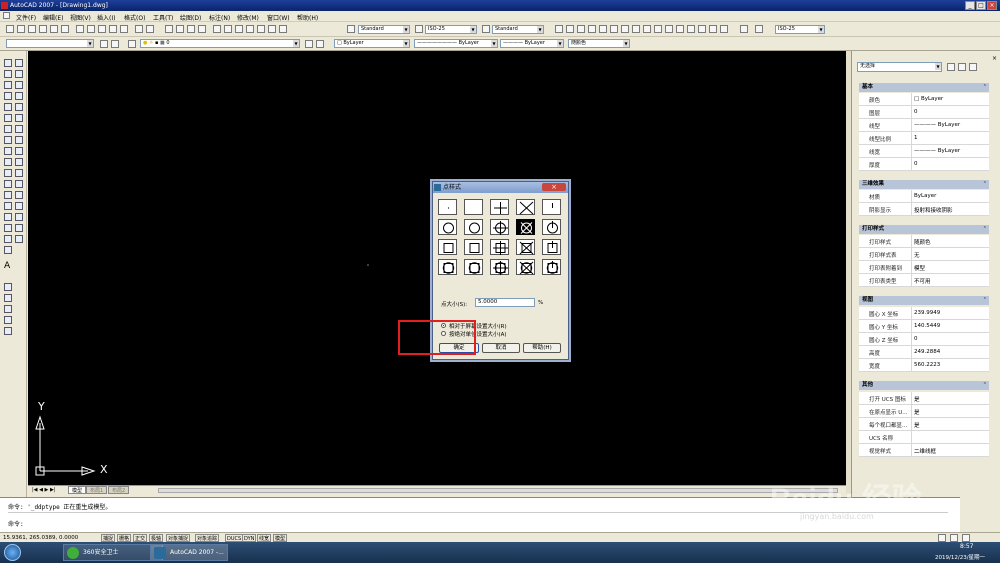 The width and height of the screenshot is (1000, 563). What do you see at coordinates (8, 184) in the screenshot?
I see `insert-block-icon` at bounding box center [8, 184].